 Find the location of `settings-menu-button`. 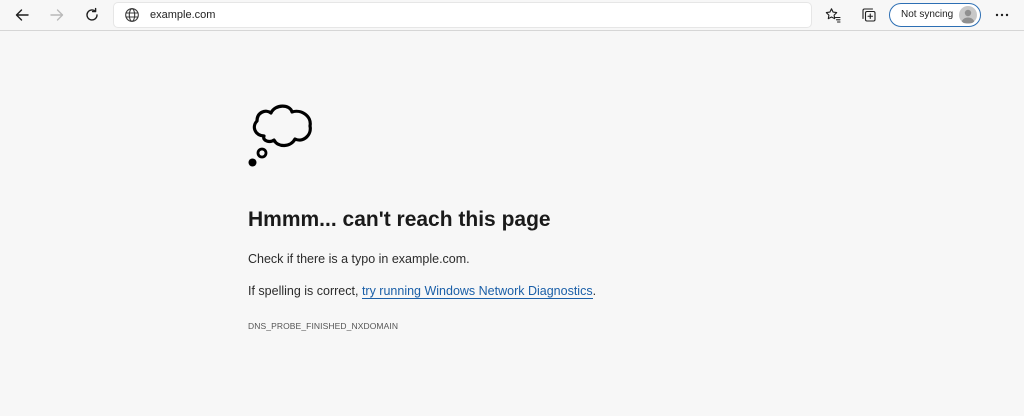

settings-menu-button is located at coordinates (1002, 15).